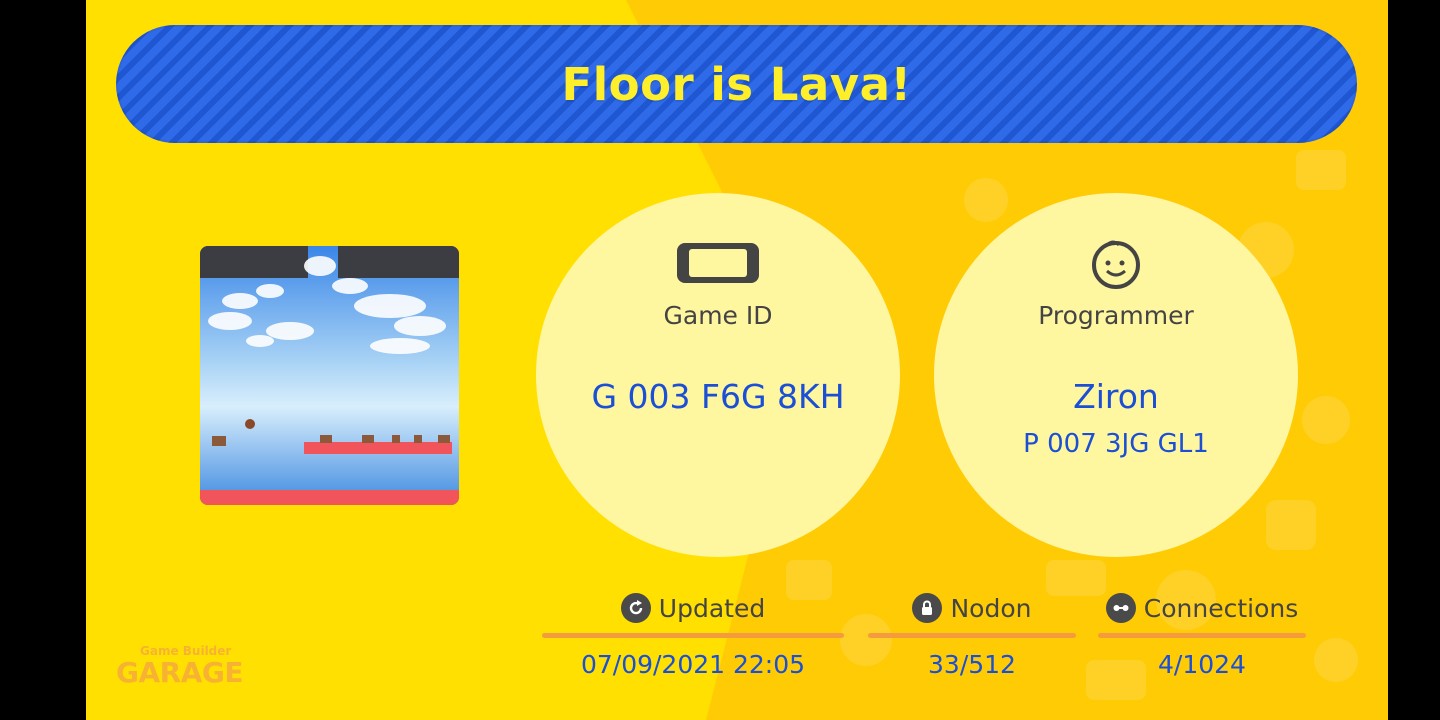  What do you see at coordinates (718, 375) in the screenshot?
I see `game-id-panel: Game ID G 003 F6G 8KH` at bounding box center [718, 375].